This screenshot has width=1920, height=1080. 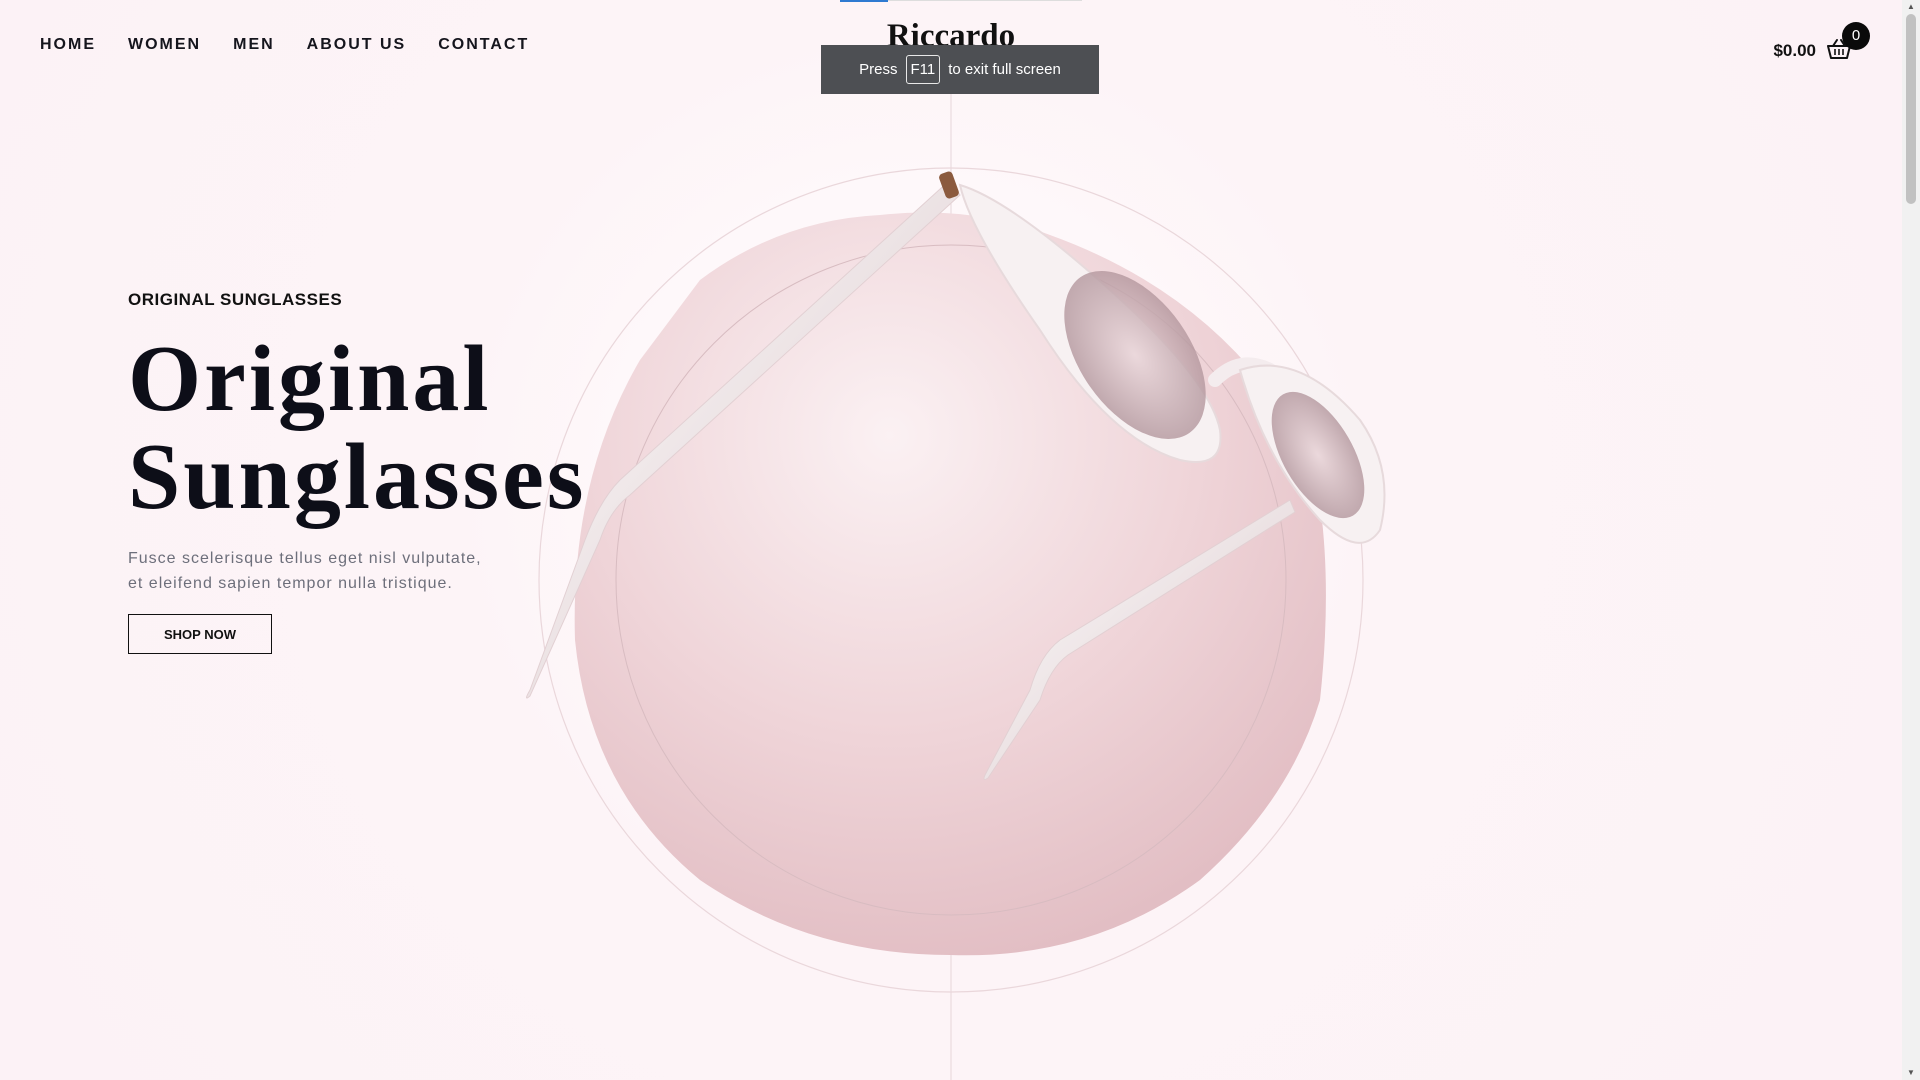 What do you see at coordinates (235, 299) in the screenshot?
I see `hero-eyebrow: ORIGINAL SUNGLASSES` at bounding box center [235, 299].